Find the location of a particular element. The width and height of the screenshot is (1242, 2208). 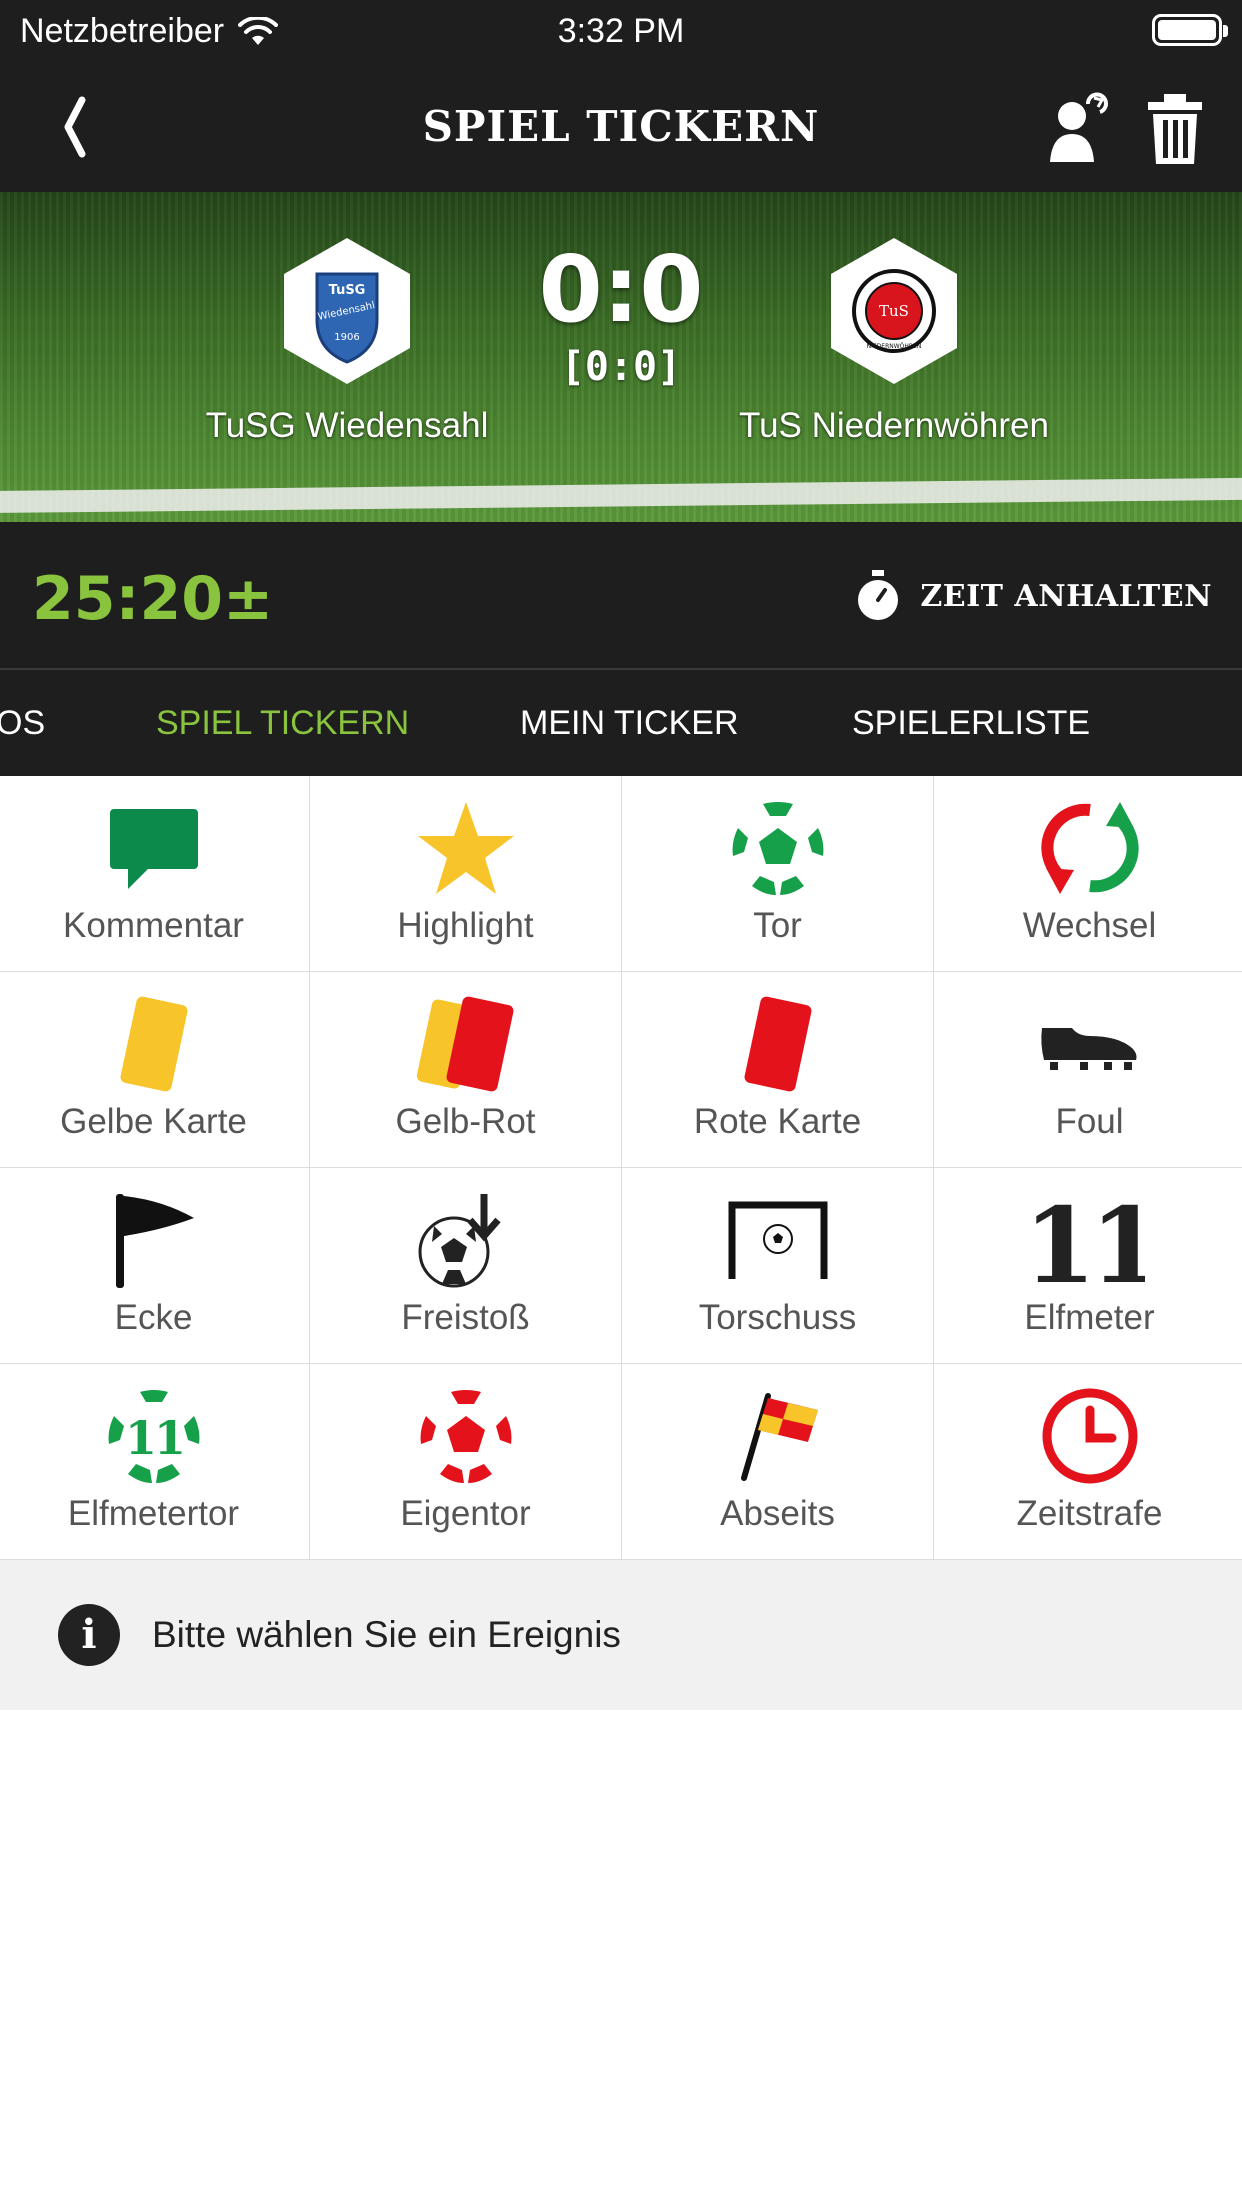

goal-shot-icon is located at coordinates (777, 1240).